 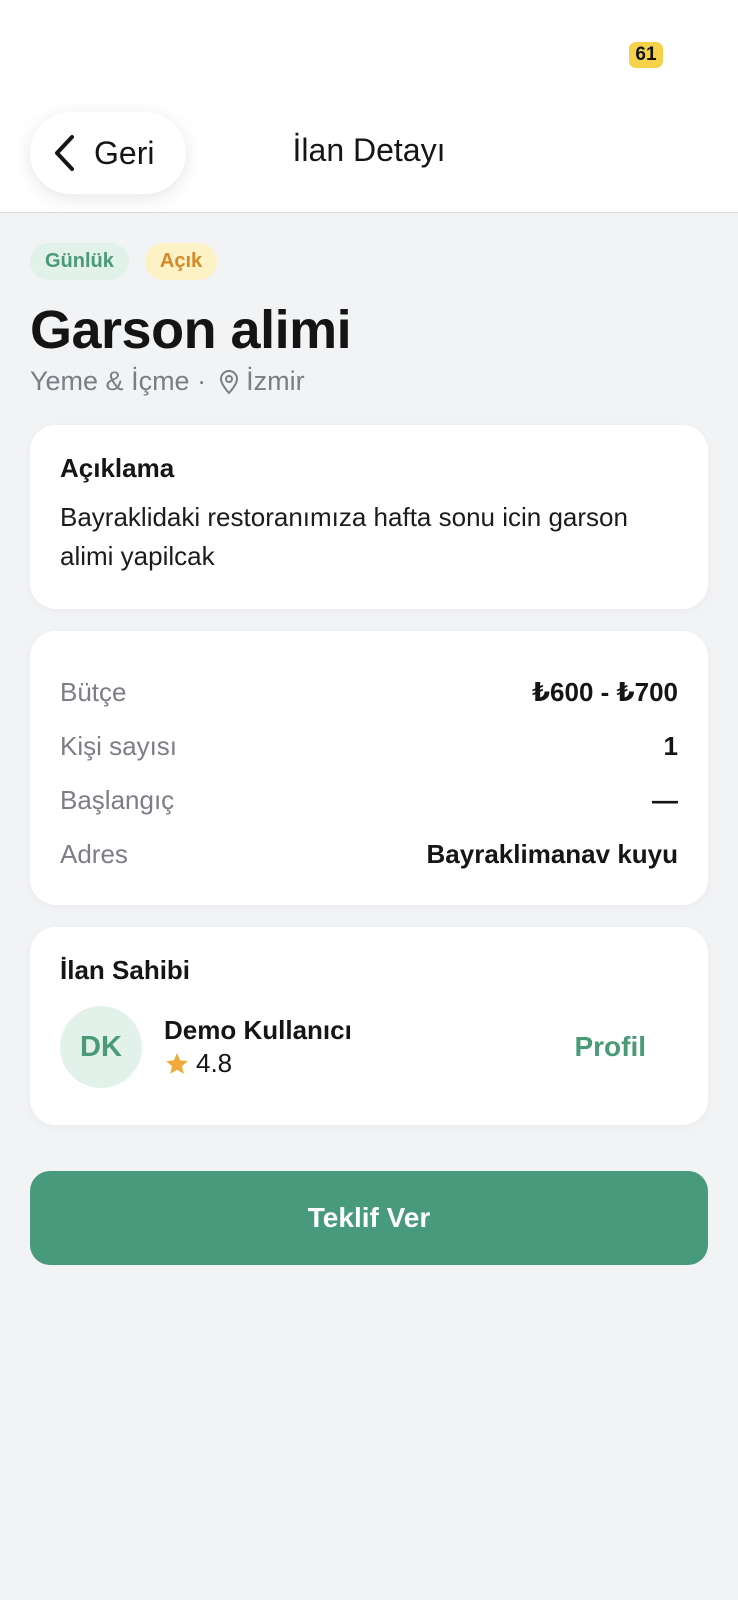 I want to click on detail-label: Bütçe, so click(x=93, y=691).